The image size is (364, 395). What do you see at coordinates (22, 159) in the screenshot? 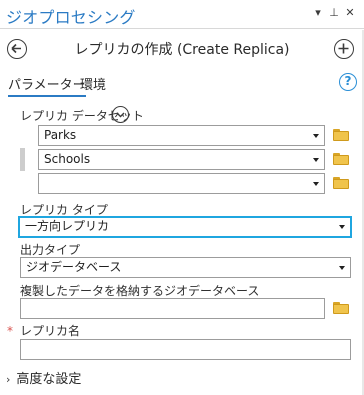
I see `drag-handle` at bounding box center [22, 159].